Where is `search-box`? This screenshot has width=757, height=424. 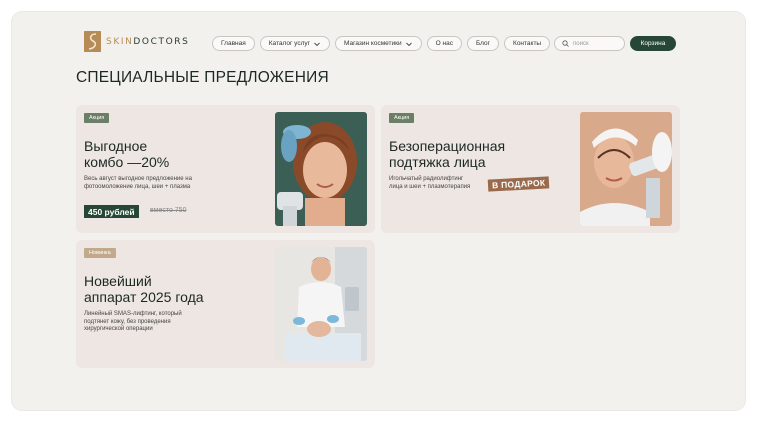 search-box is located at coordinates (589, 43).